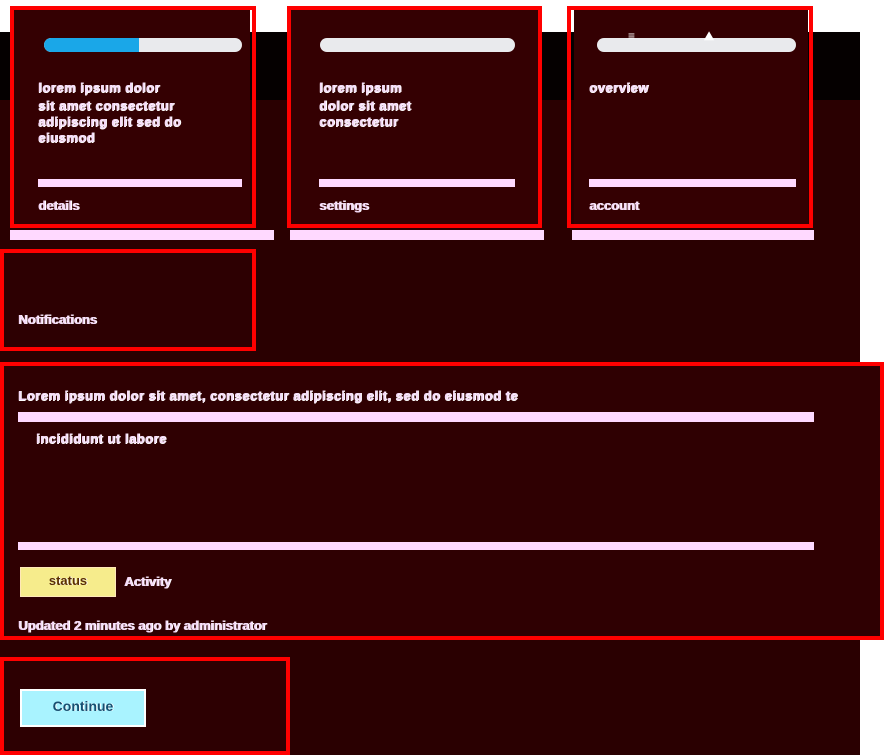 The width and height of the screenshot is (884, 755). I want to click on card-shelf-left, so click(142, 235).